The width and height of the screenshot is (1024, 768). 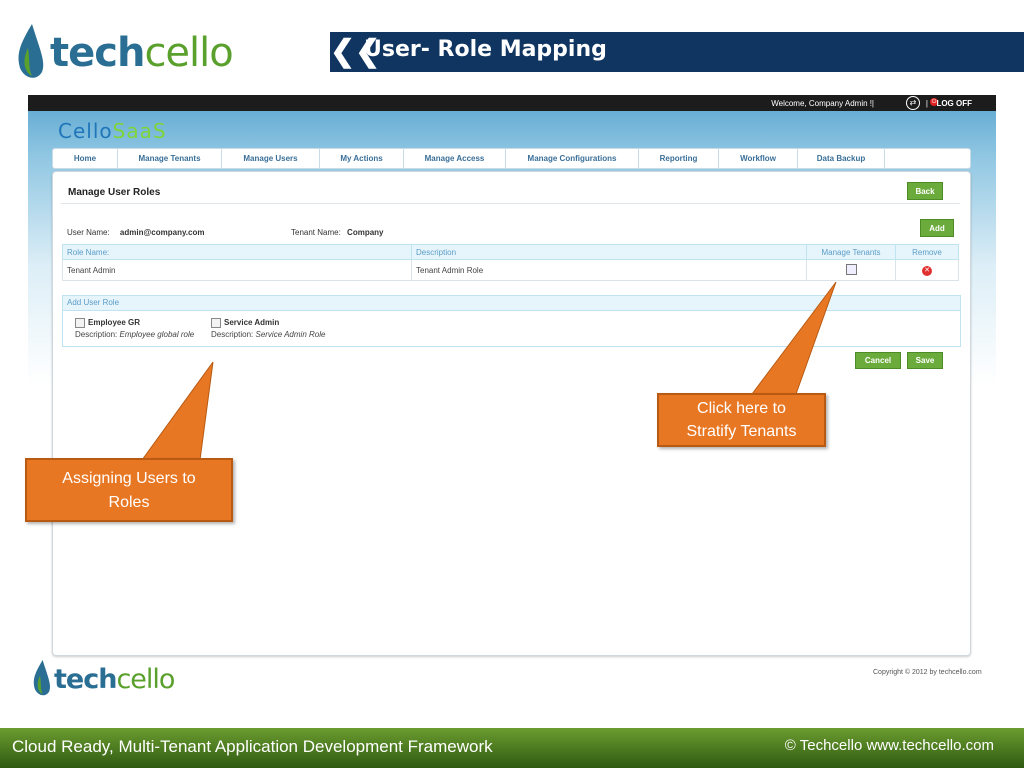 What do you see at coordinates (42, 678) in the screenshot?
I see `flame-icon` at bounding box center [42, 678].